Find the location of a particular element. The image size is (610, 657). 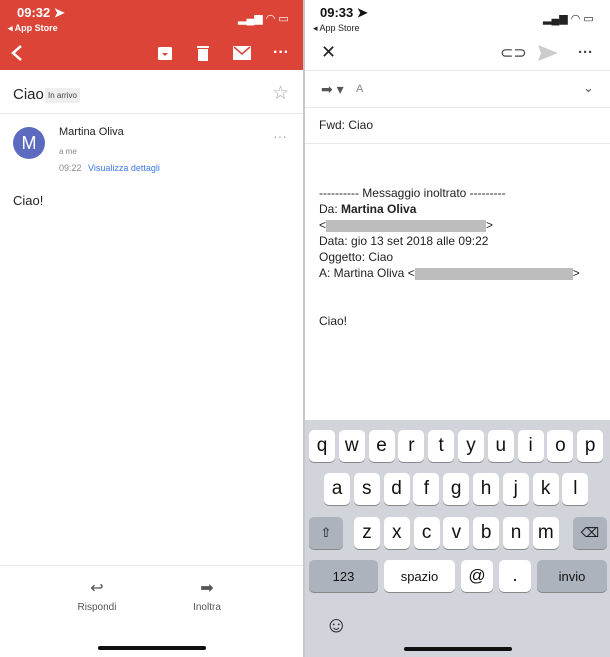

from-label: Da: is located at coordinates (330, 209).